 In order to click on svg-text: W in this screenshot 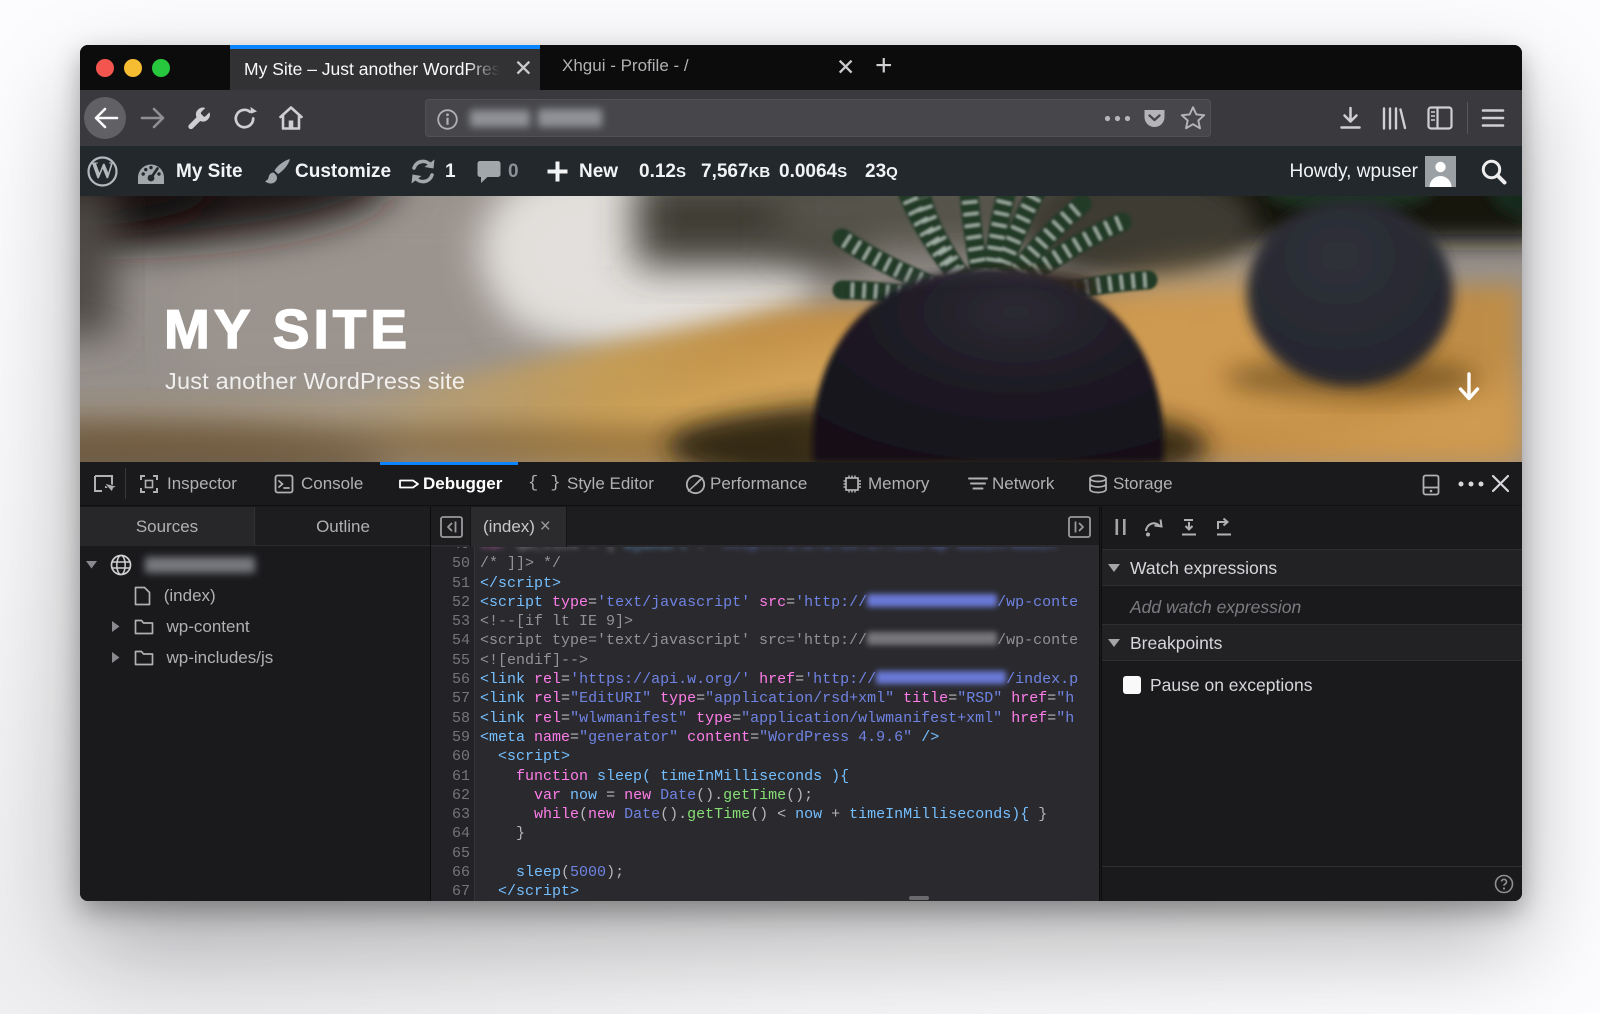, I will do `click(103, 170)`.